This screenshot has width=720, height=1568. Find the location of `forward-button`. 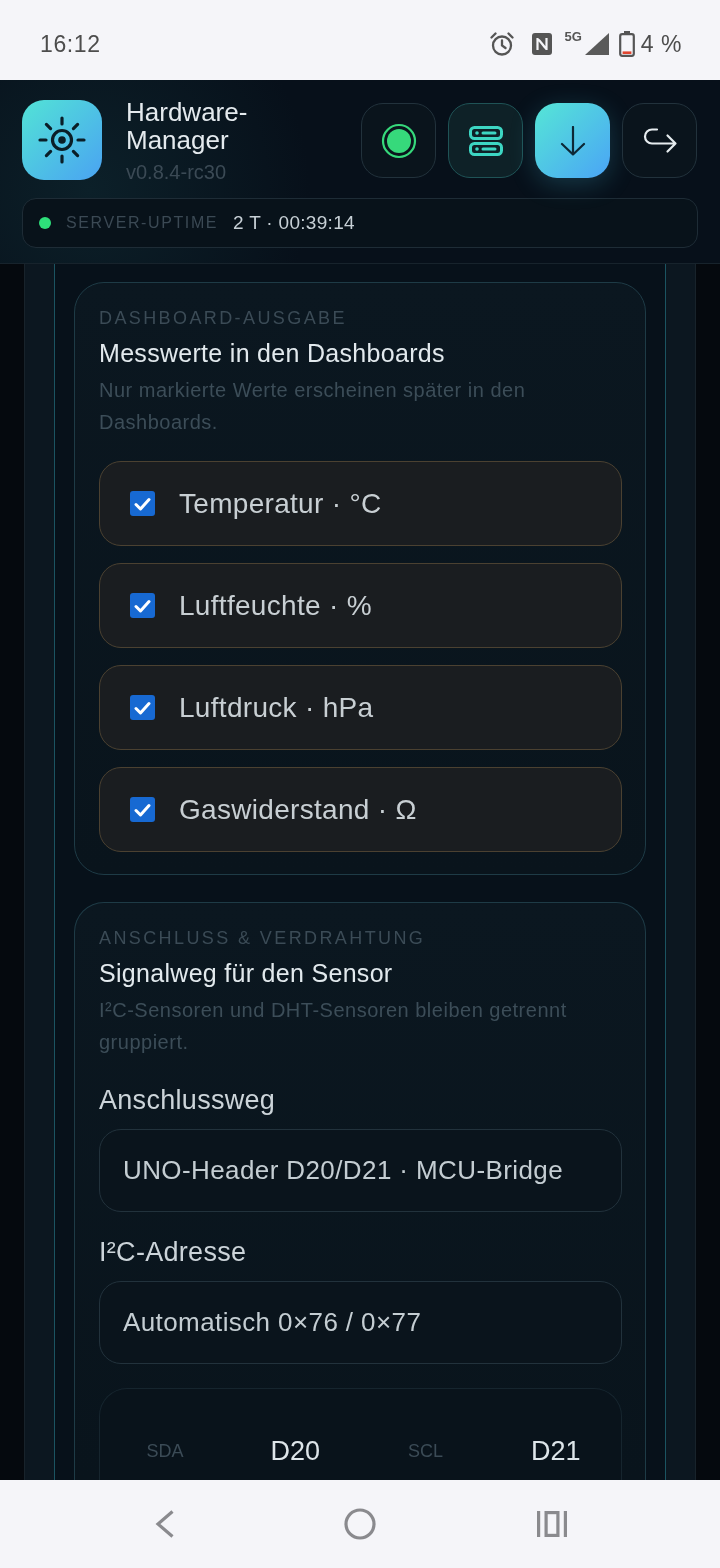

forward-button is located at coordinates (659, 140).